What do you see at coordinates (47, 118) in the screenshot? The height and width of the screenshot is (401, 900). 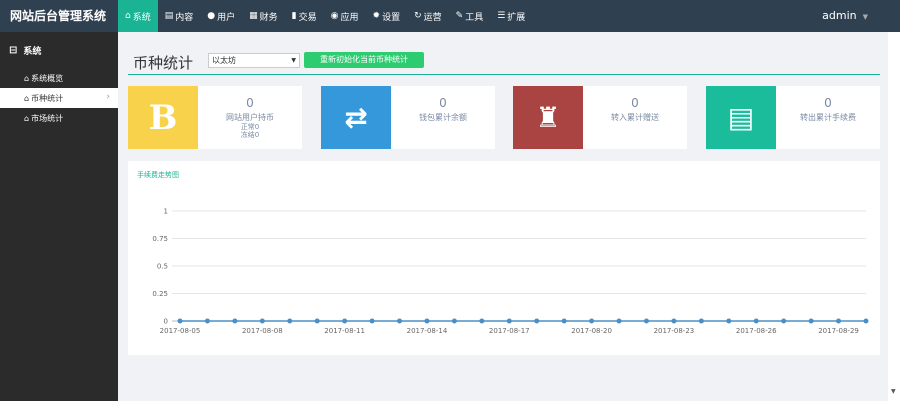 I see `sidebar-item-label: 市场统计` at bounding box center [47, 118].